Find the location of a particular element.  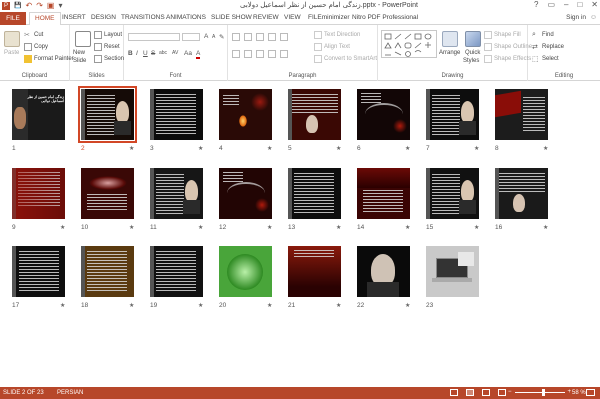

undo-icon: ↶ is located at coordinates (28, 5).